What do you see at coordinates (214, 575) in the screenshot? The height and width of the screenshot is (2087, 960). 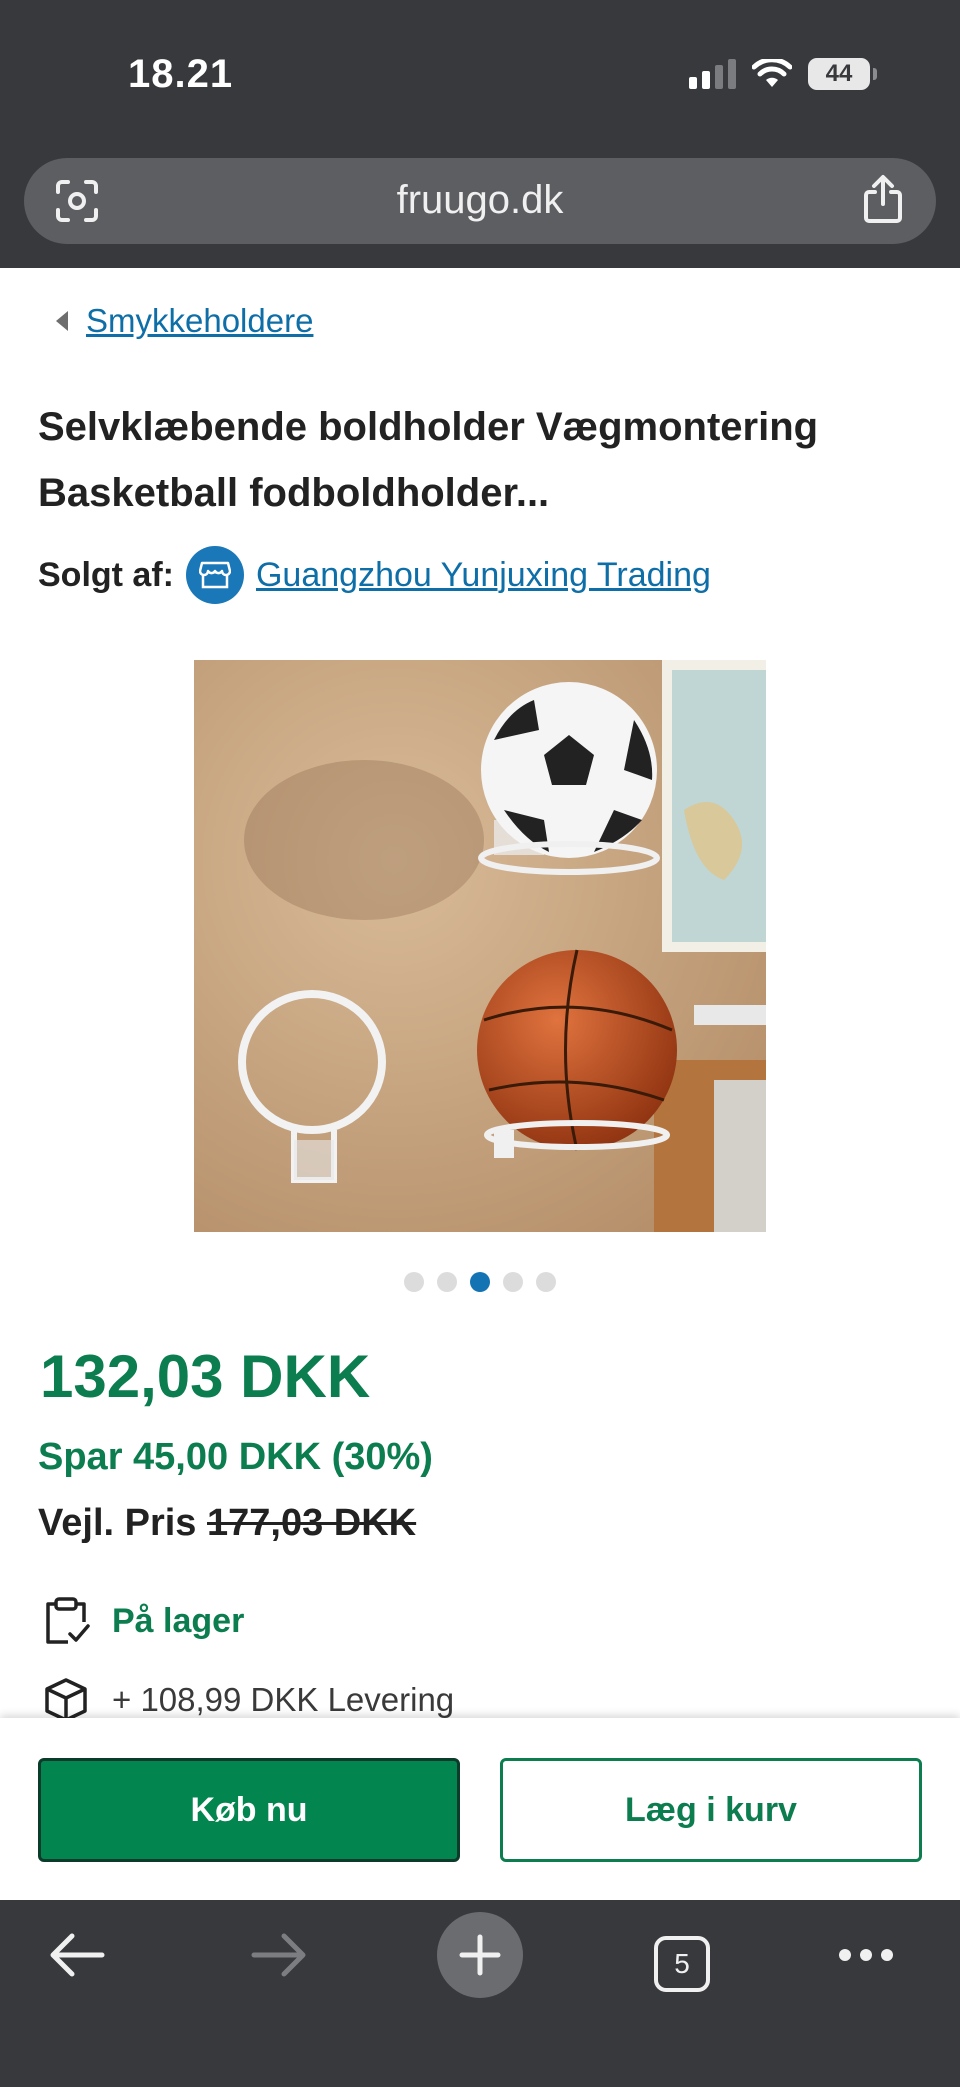 I see `storefront-icon` at bounding box center [214, 575].